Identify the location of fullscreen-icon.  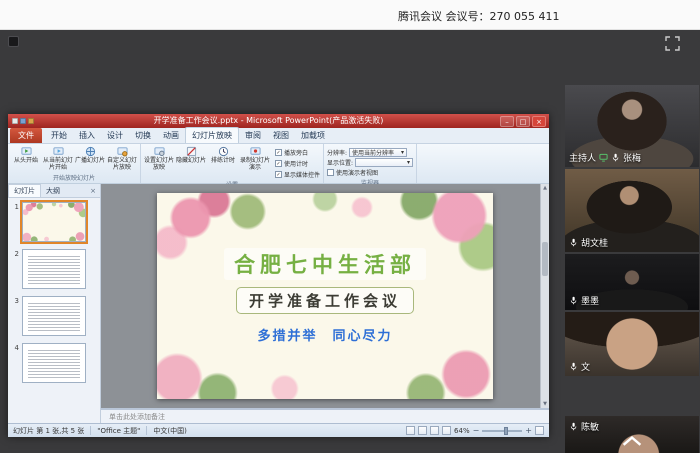
(672, 43).